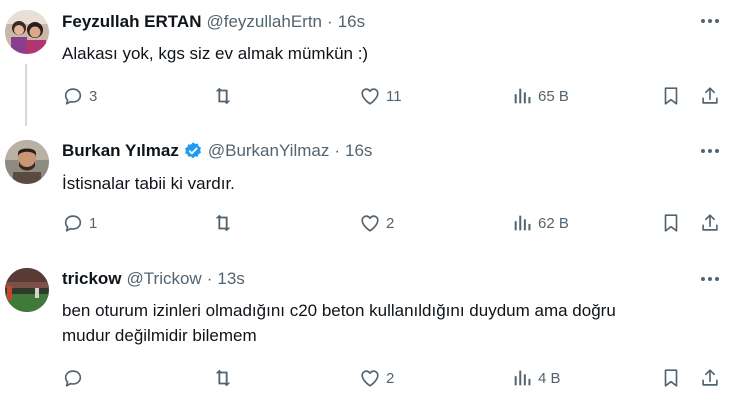  I want to click on like-count: 11, so click(394, 96).